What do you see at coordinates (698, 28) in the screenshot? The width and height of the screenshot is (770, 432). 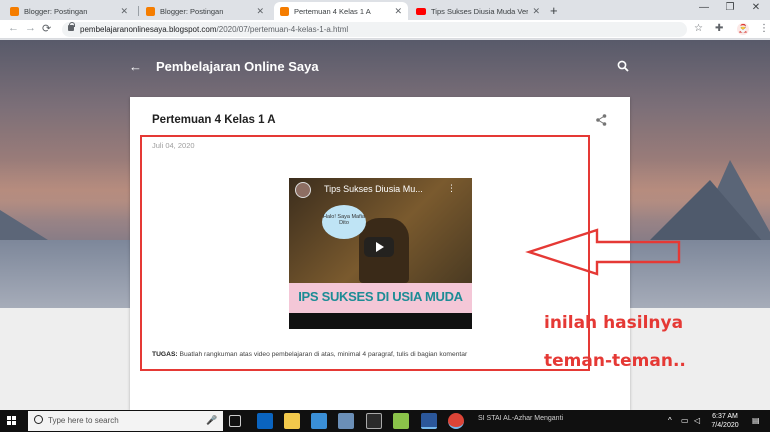 I see `bookmark-star-icon: ☆` at bounding box center [698, 28].